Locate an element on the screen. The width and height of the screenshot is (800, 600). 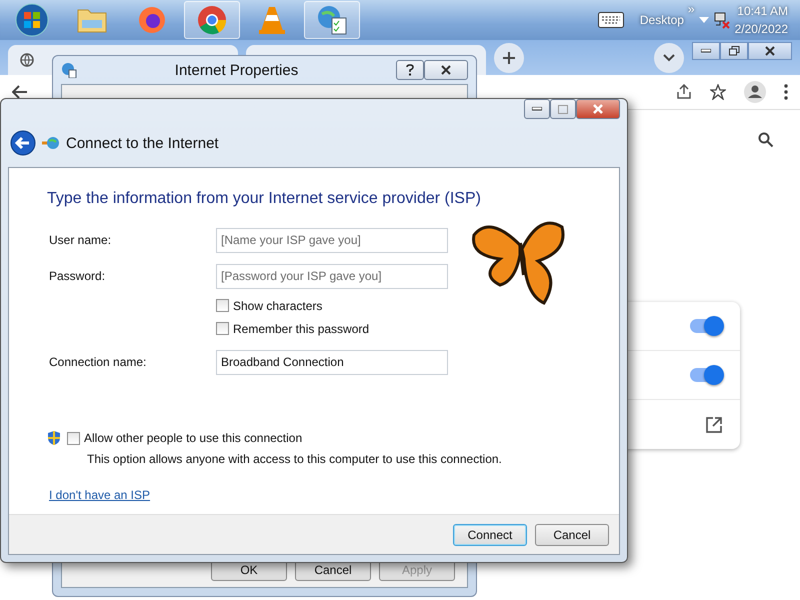
field-label: Connection name: is located at coordinates (98, 362).